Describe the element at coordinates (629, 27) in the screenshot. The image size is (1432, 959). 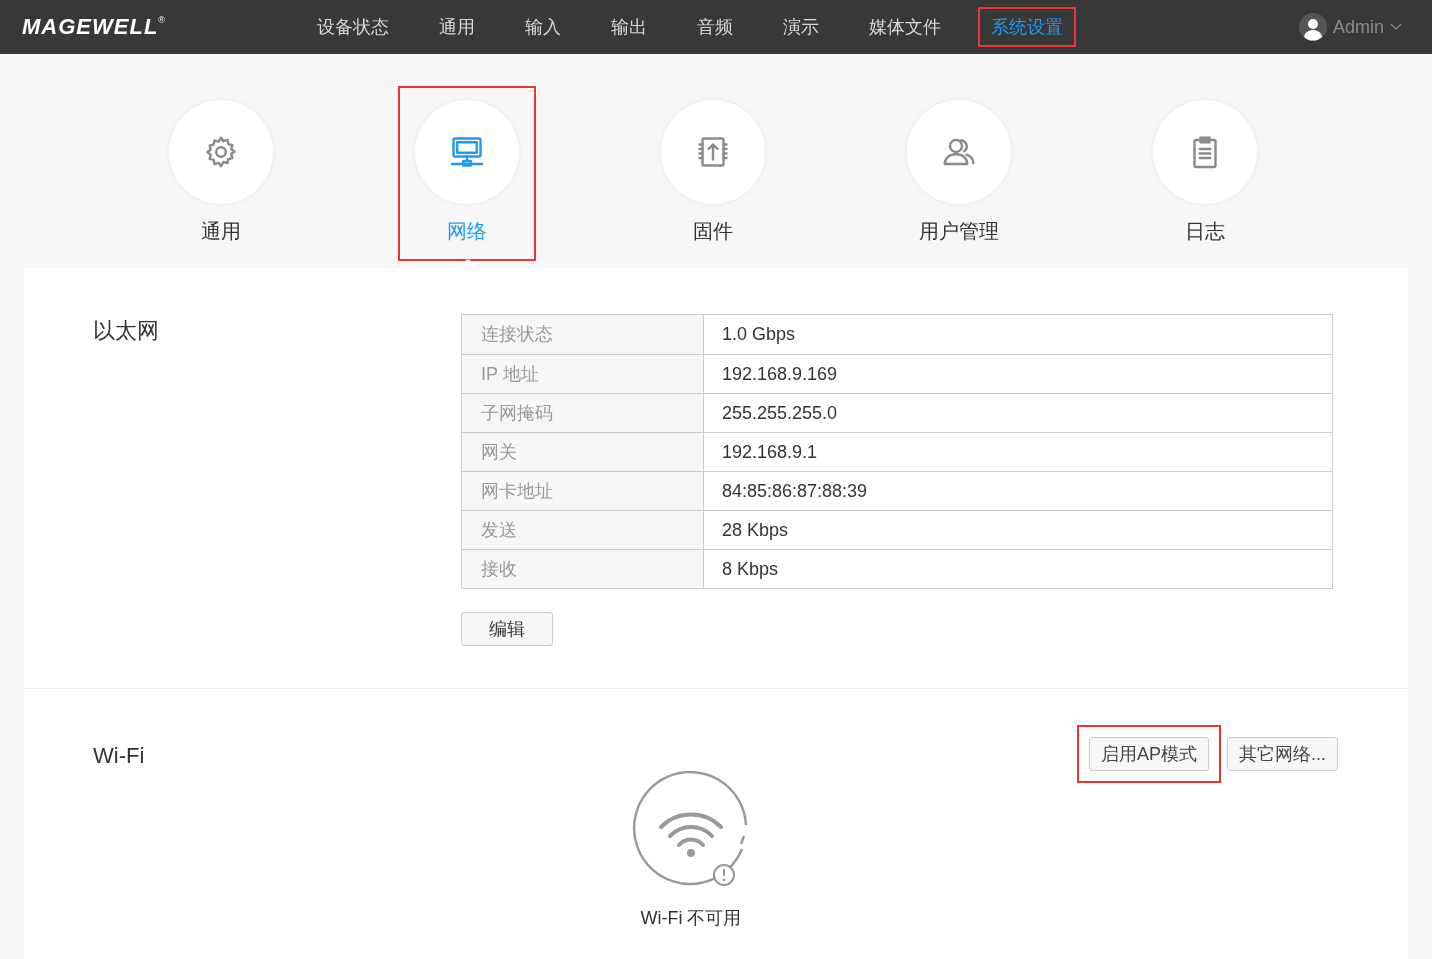
I see `nav-tab: 输出` at that location.